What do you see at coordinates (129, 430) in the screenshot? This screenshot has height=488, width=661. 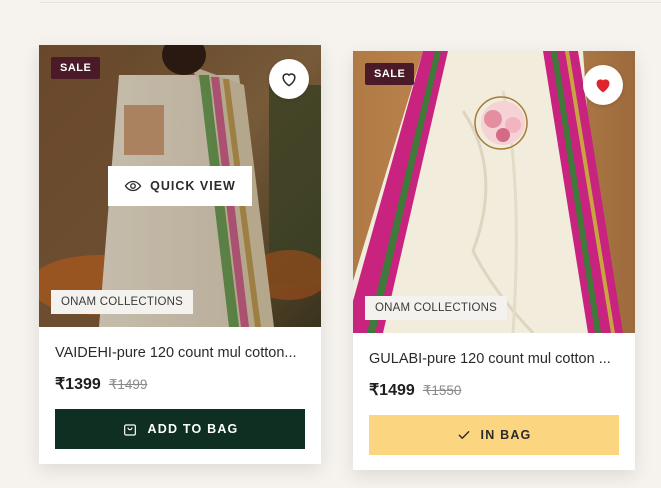 I see `shopping-bag-icon` at bounding box center [129, 430].